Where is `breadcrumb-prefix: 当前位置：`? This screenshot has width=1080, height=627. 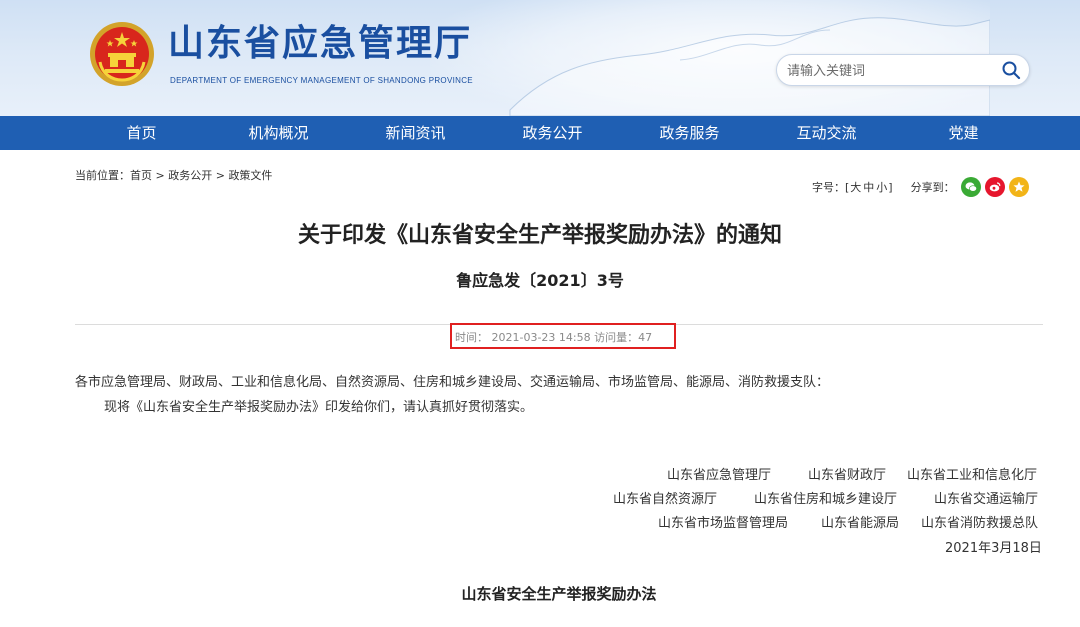 breadcrumb-prefix: 当前位置： is located at coordinates (102, 175).